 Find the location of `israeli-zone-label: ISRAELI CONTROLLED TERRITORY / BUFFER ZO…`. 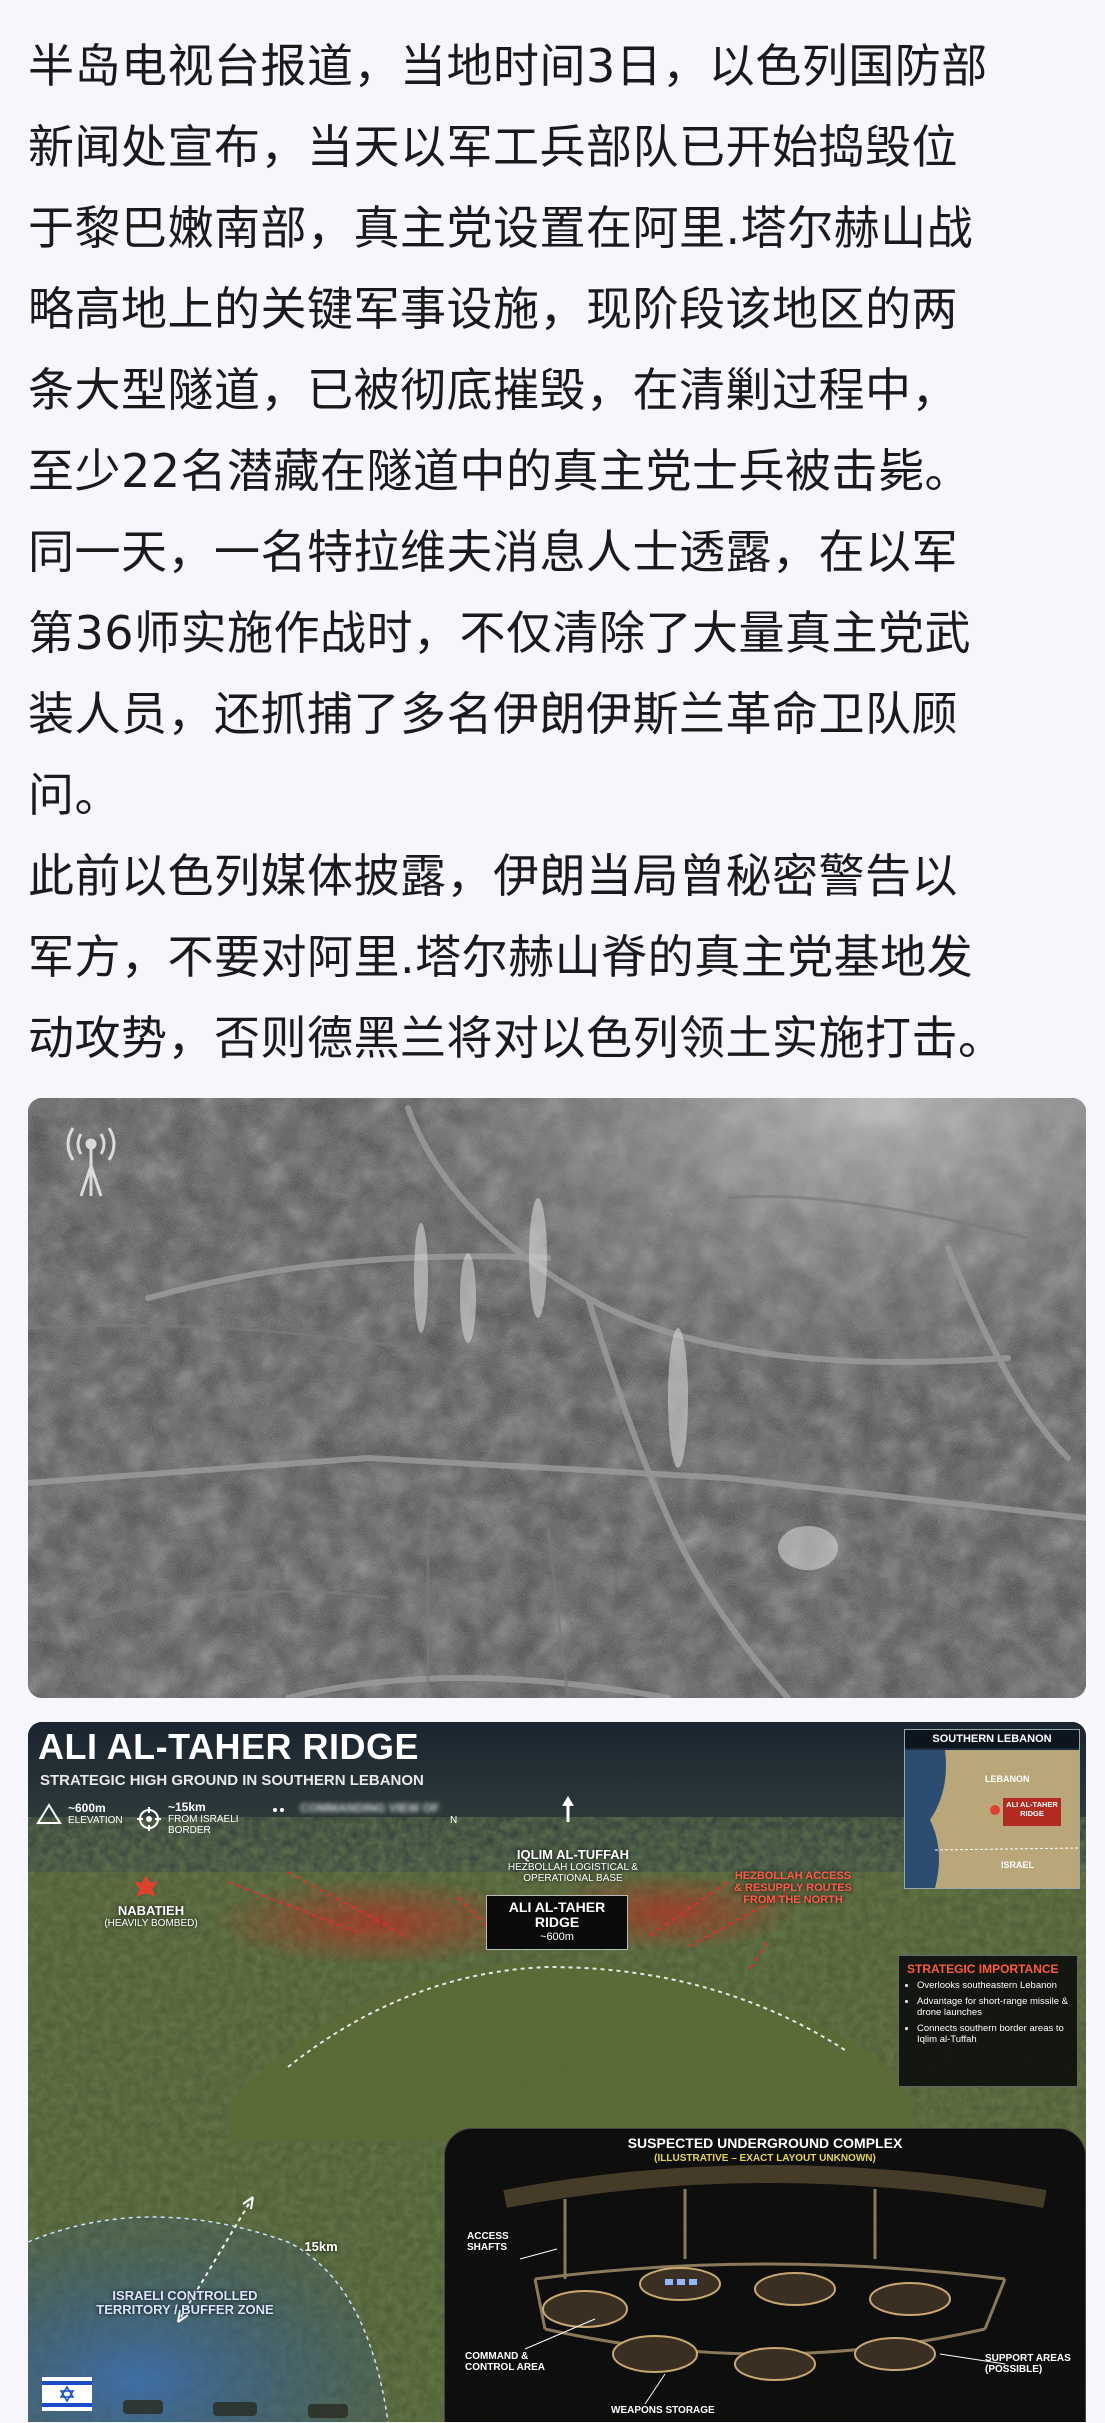

israeli-zone-label: ISRAELI CONTROLLED TERRITORY / BUFFER ZO… is located at coordinates (185, 2302).